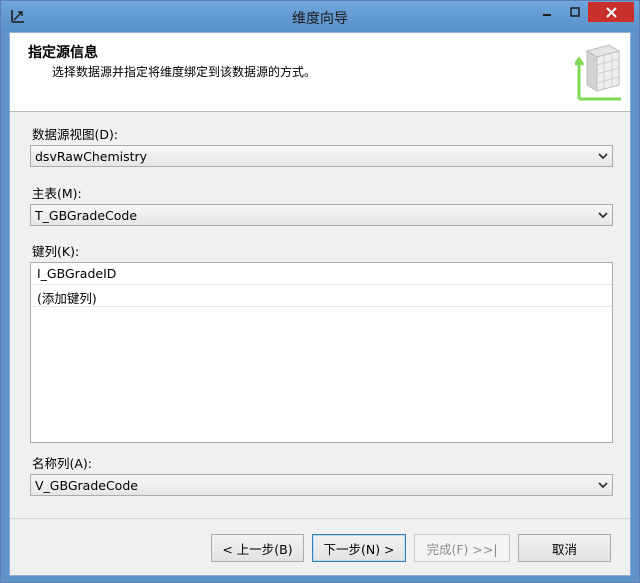 This screenshot has height=583, width=640. What do you see at coordinates (75, 134) in the screenshot?
I see `data-source-view-label: 数据源视图(D):` at bounding box center [75, 134].